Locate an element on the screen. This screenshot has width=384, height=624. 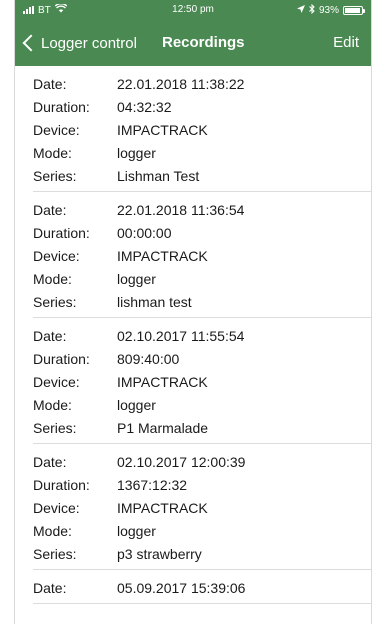
back-button-label: Logger control is located at coordinates (89, 43).